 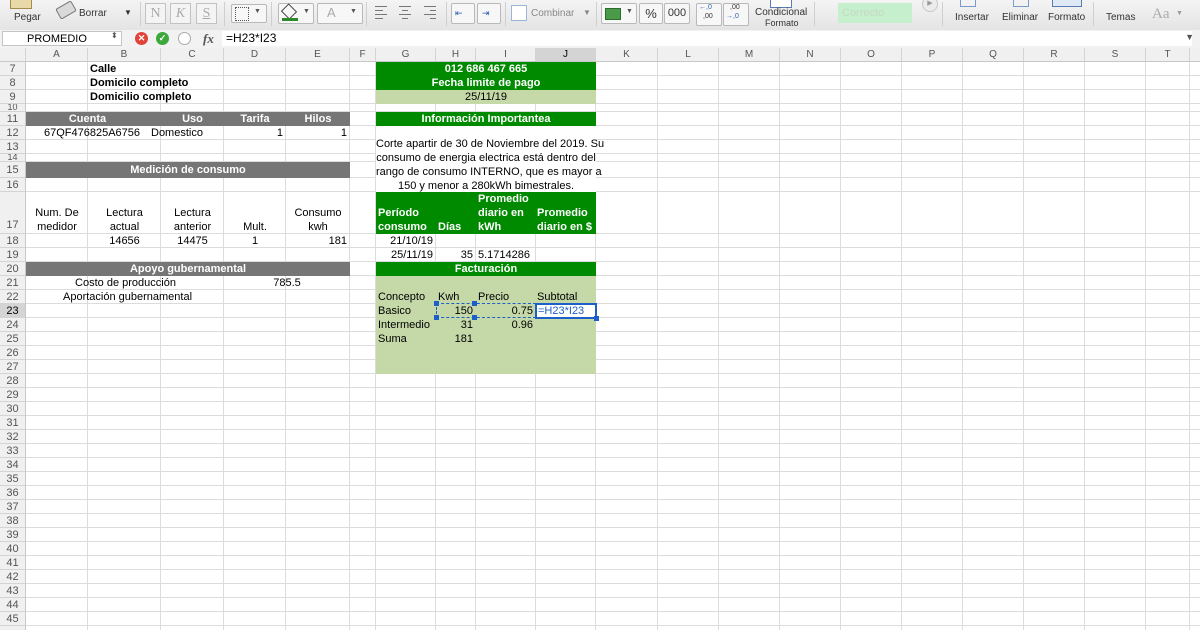 I want to click on currency-format-button: ▼, so click(x=619, y=13).